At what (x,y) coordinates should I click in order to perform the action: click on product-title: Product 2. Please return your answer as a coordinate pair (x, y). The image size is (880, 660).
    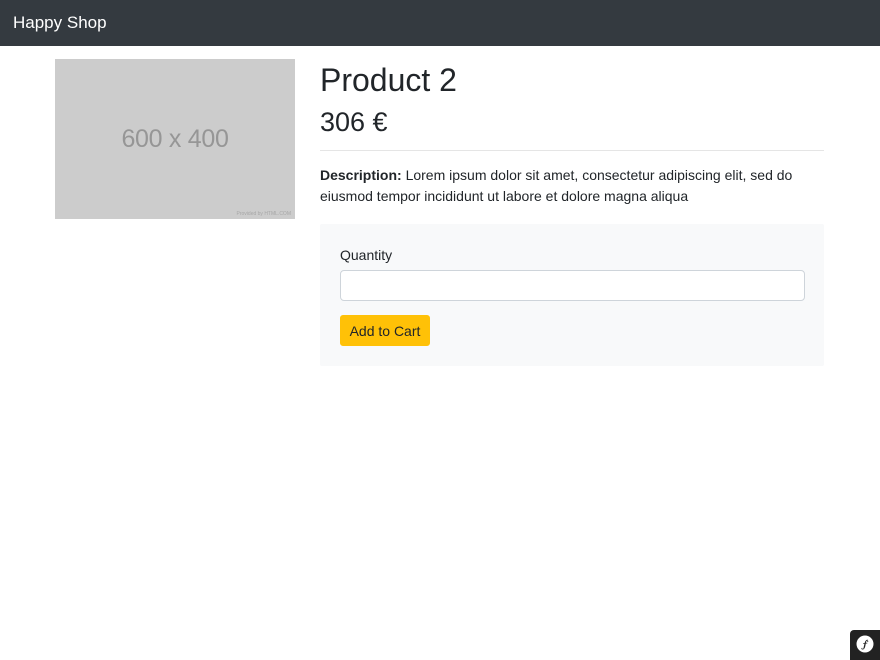
    Looking at the image, I should click on (388, 80).